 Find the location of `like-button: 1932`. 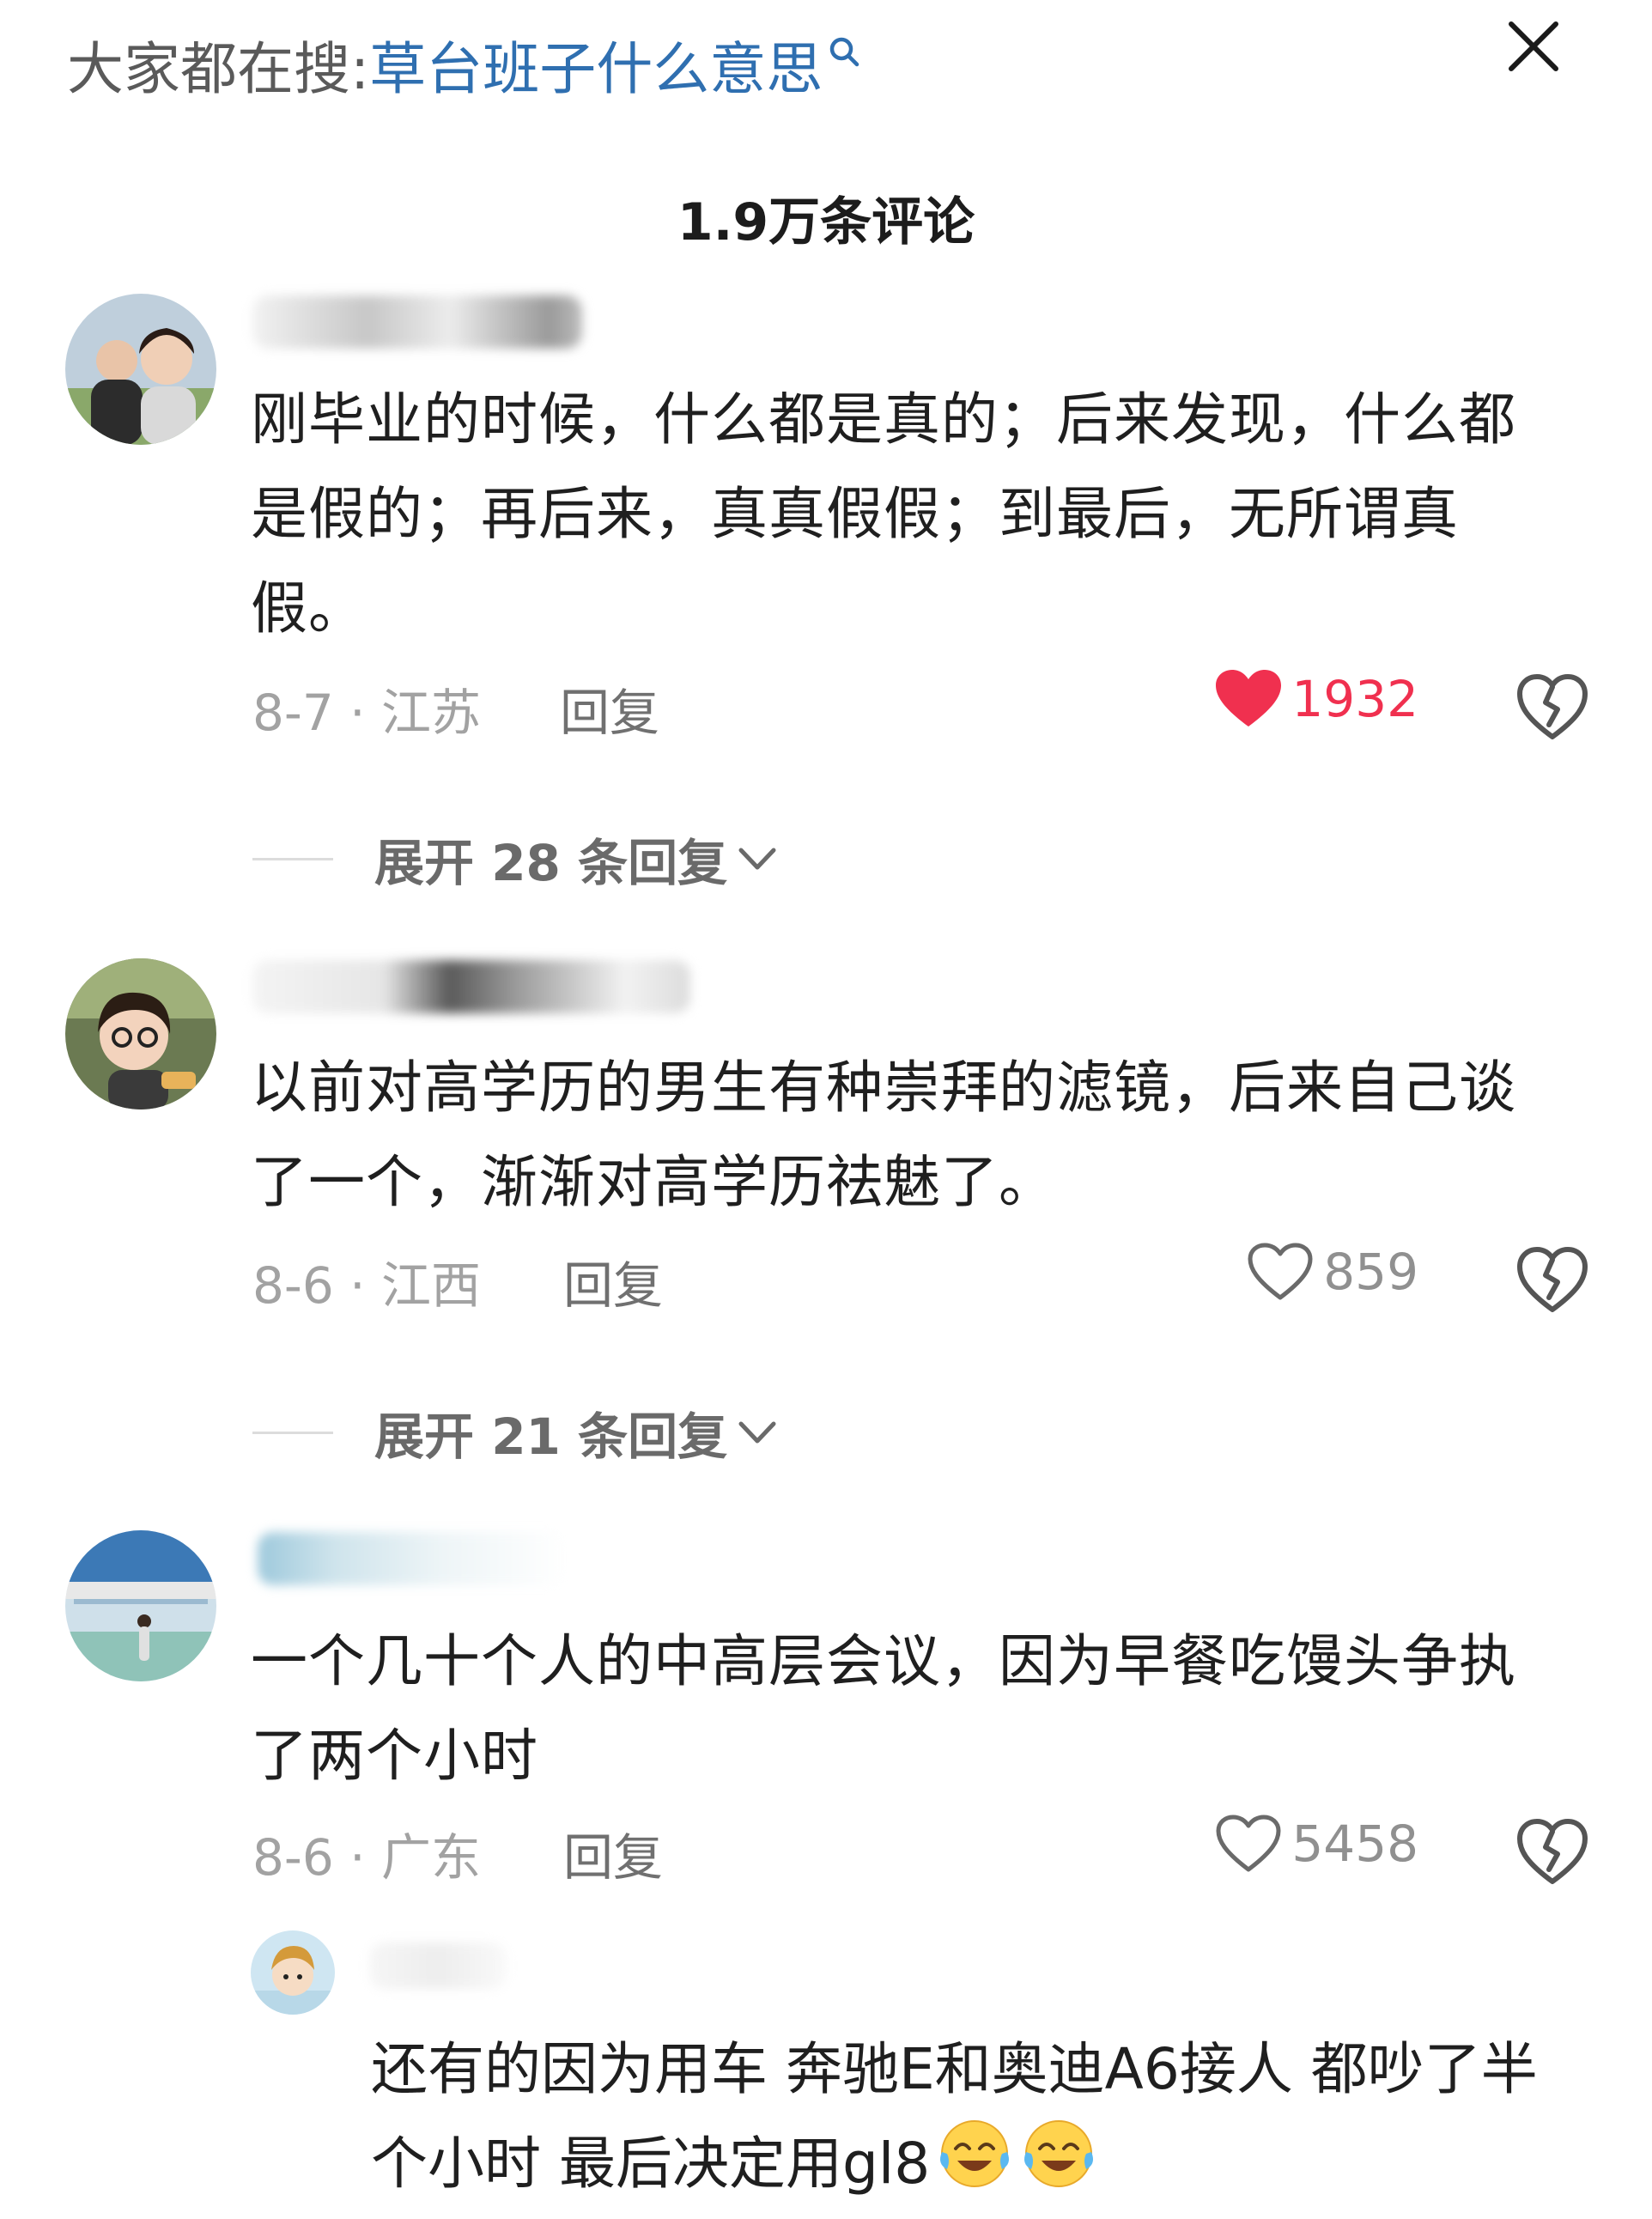

like-button: 1932 is located at coordinates (1272, 699).